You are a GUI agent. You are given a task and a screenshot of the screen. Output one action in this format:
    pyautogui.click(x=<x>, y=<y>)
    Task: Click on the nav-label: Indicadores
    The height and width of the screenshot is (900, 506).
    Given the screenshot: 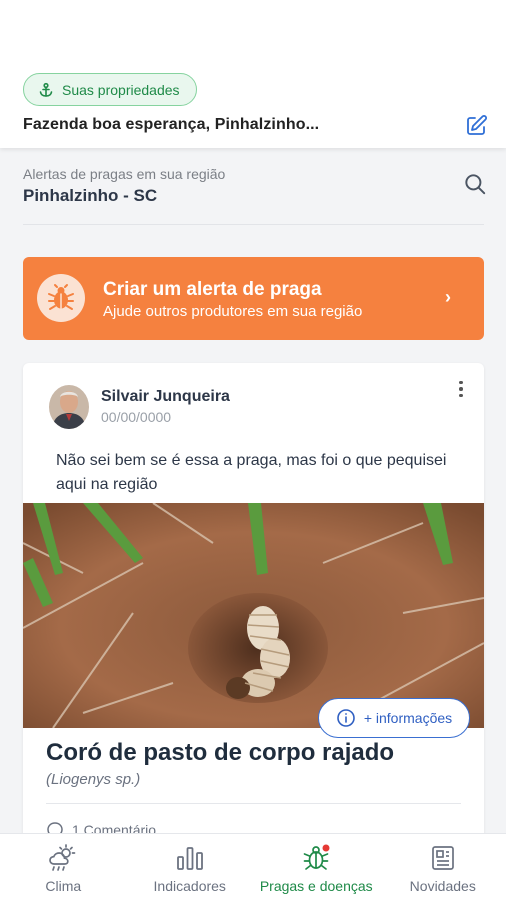 What is the action you would take?
    pyautogui.click(x=189, y=886)
    